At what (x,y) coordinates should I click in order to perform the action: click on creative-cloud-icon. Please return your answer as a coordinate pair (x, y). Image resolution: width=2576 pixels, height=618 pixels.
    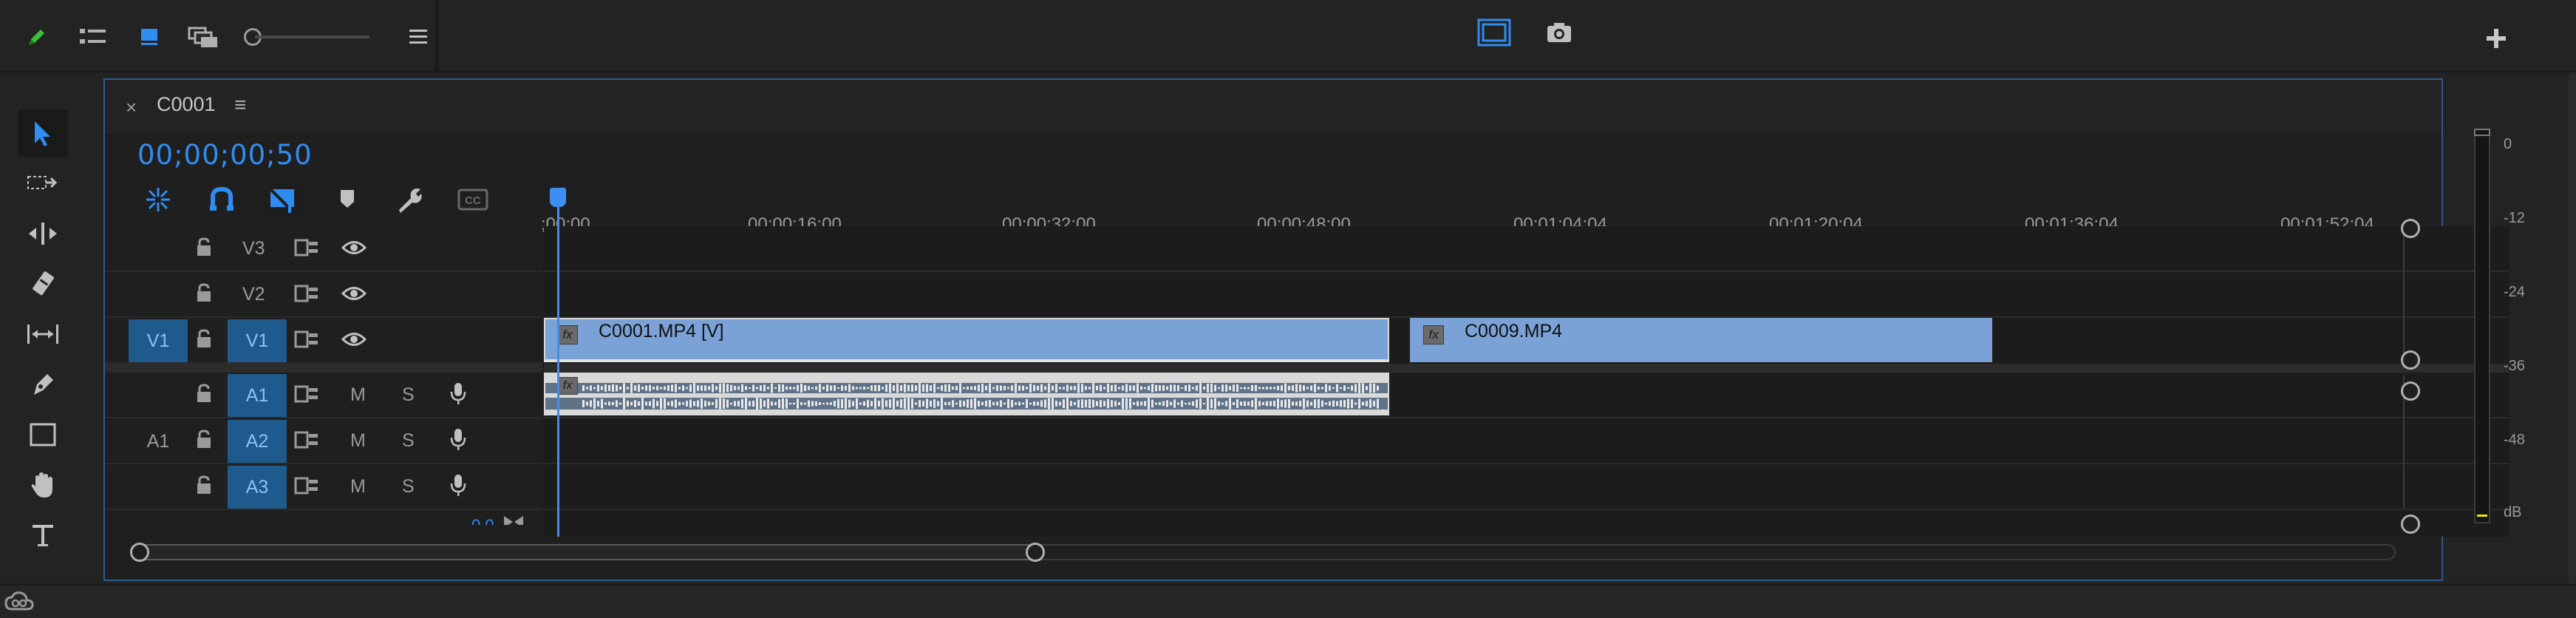
    Looking at the image, I should click on (19, 602).